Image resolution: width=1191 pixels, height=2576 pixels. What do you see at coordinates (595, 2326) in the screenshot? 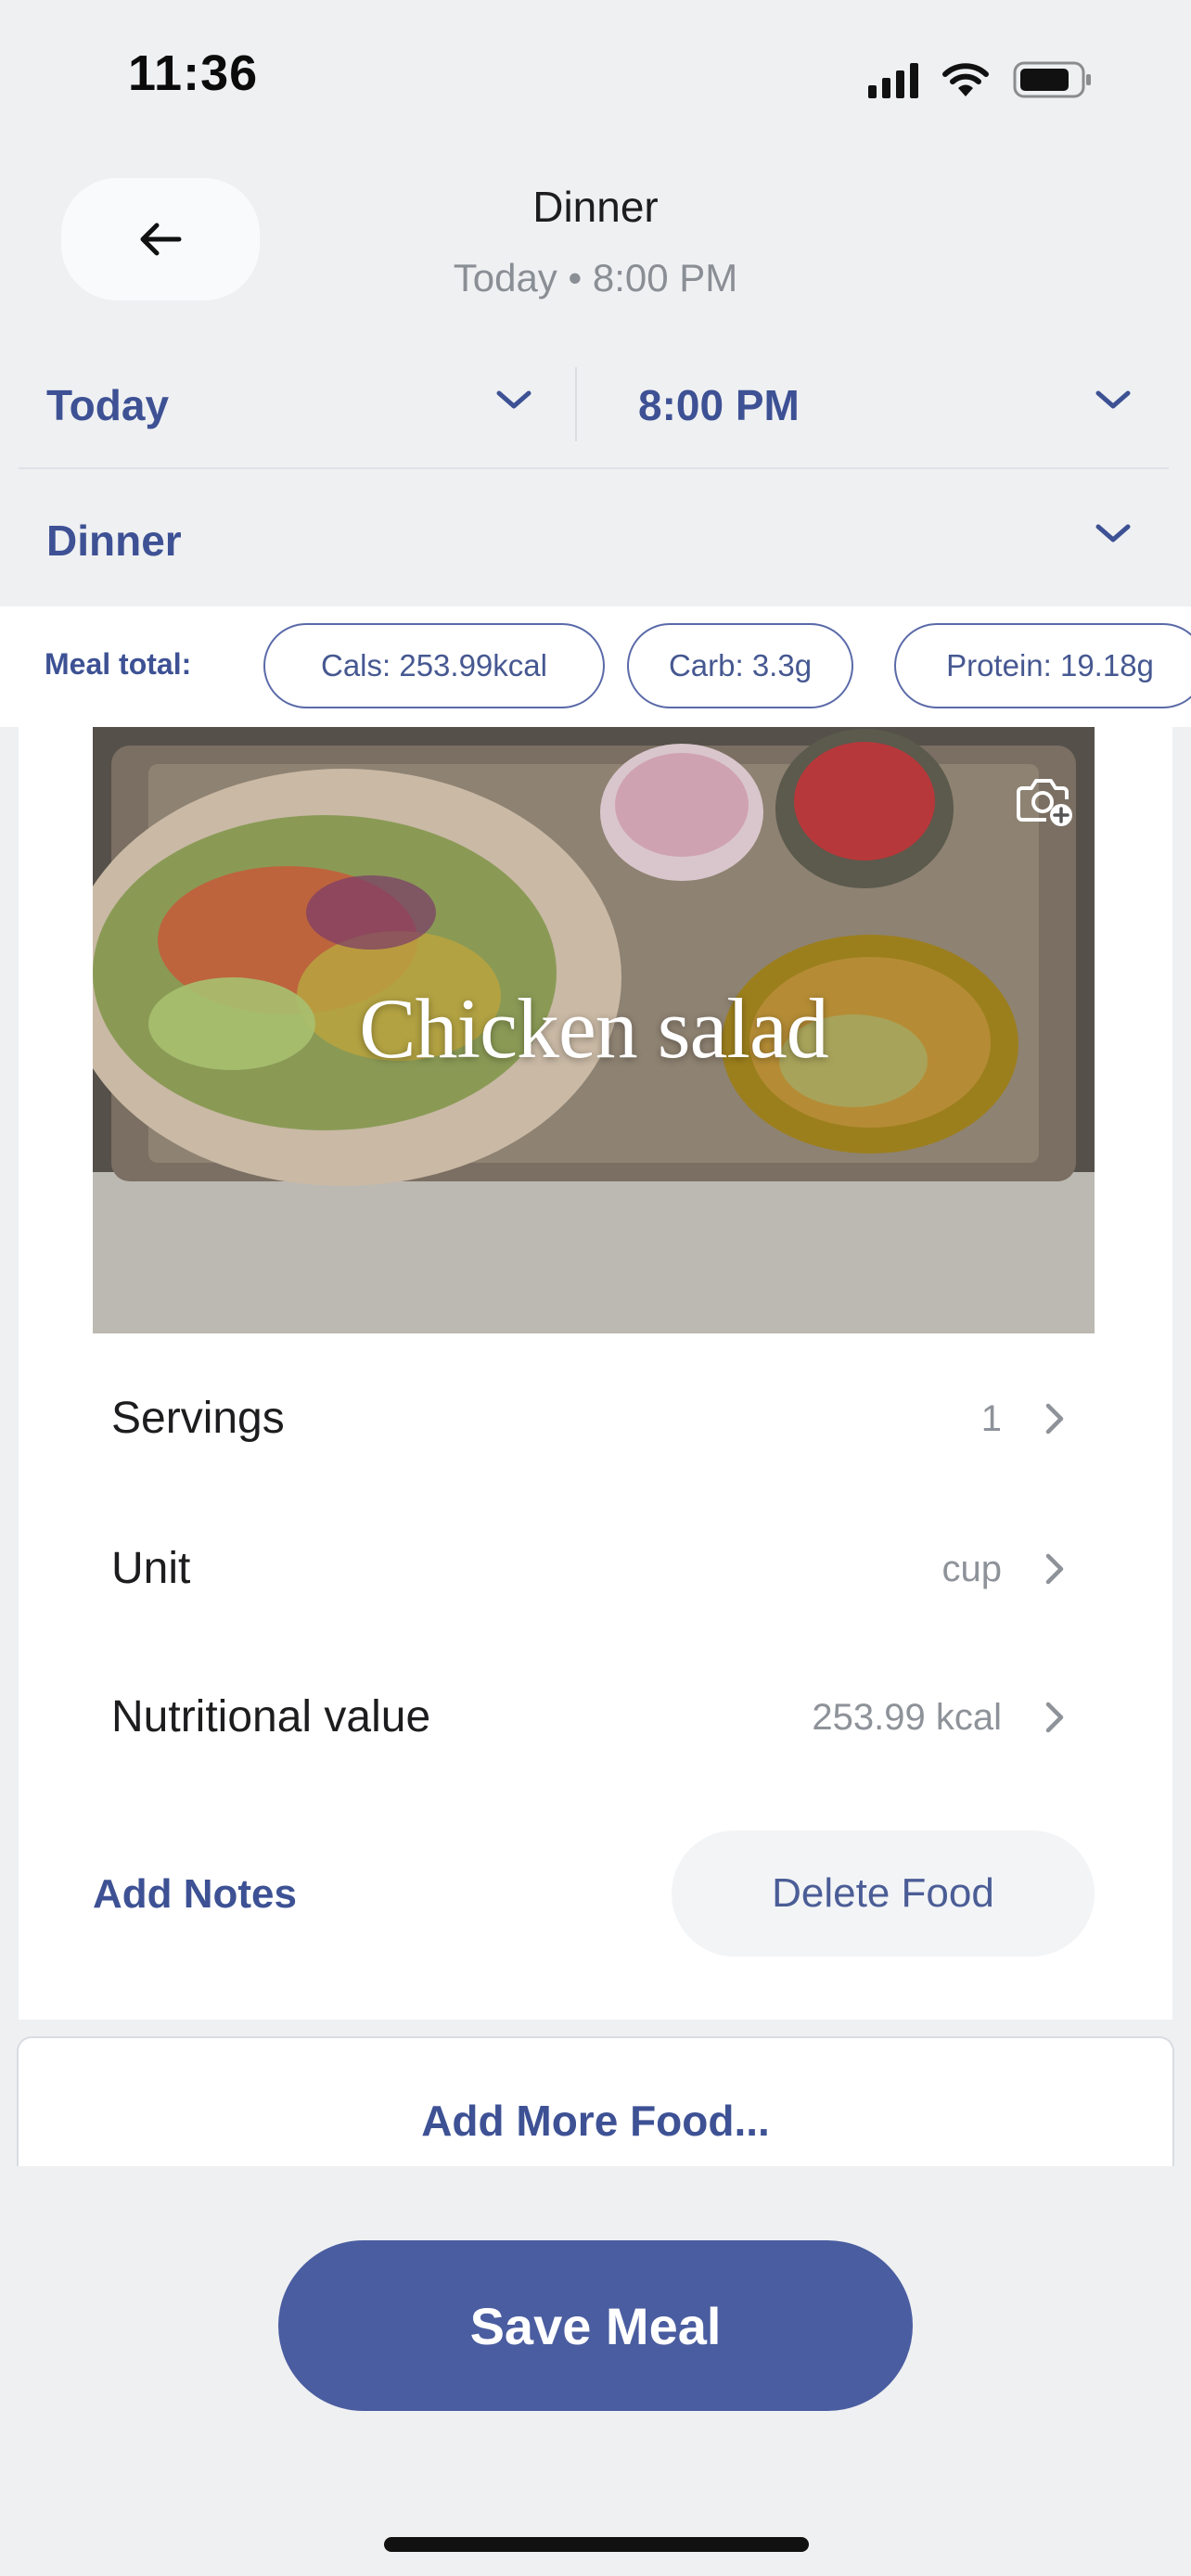
I see `save-meal-button: Save Meal` at bounding box center [595, 2326].